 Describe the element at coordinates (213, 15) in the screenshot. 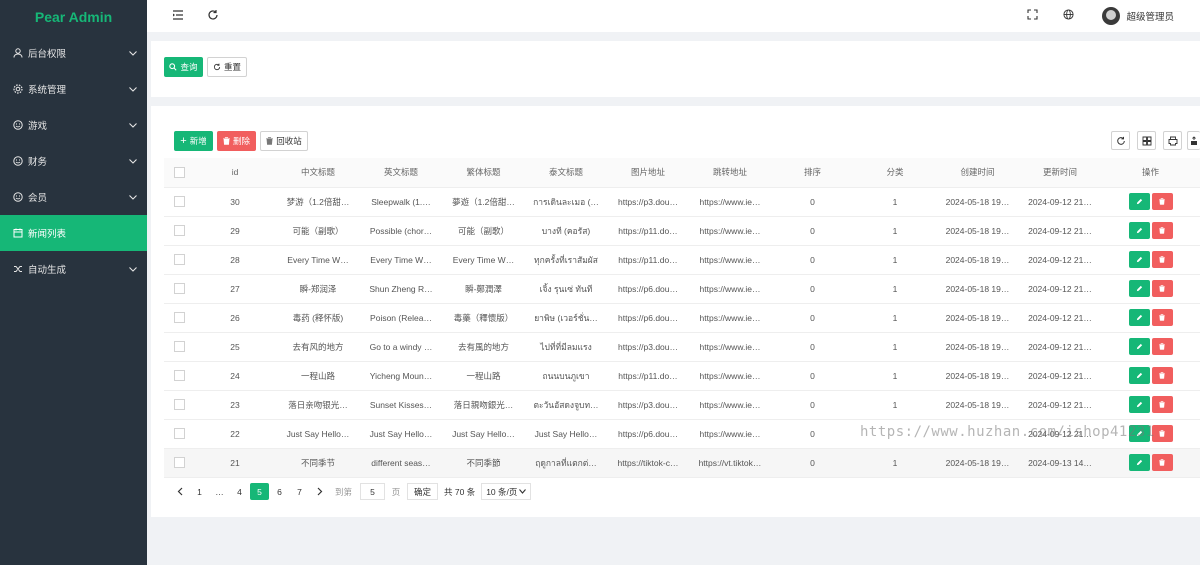

I see `refresh-icon` at that location.